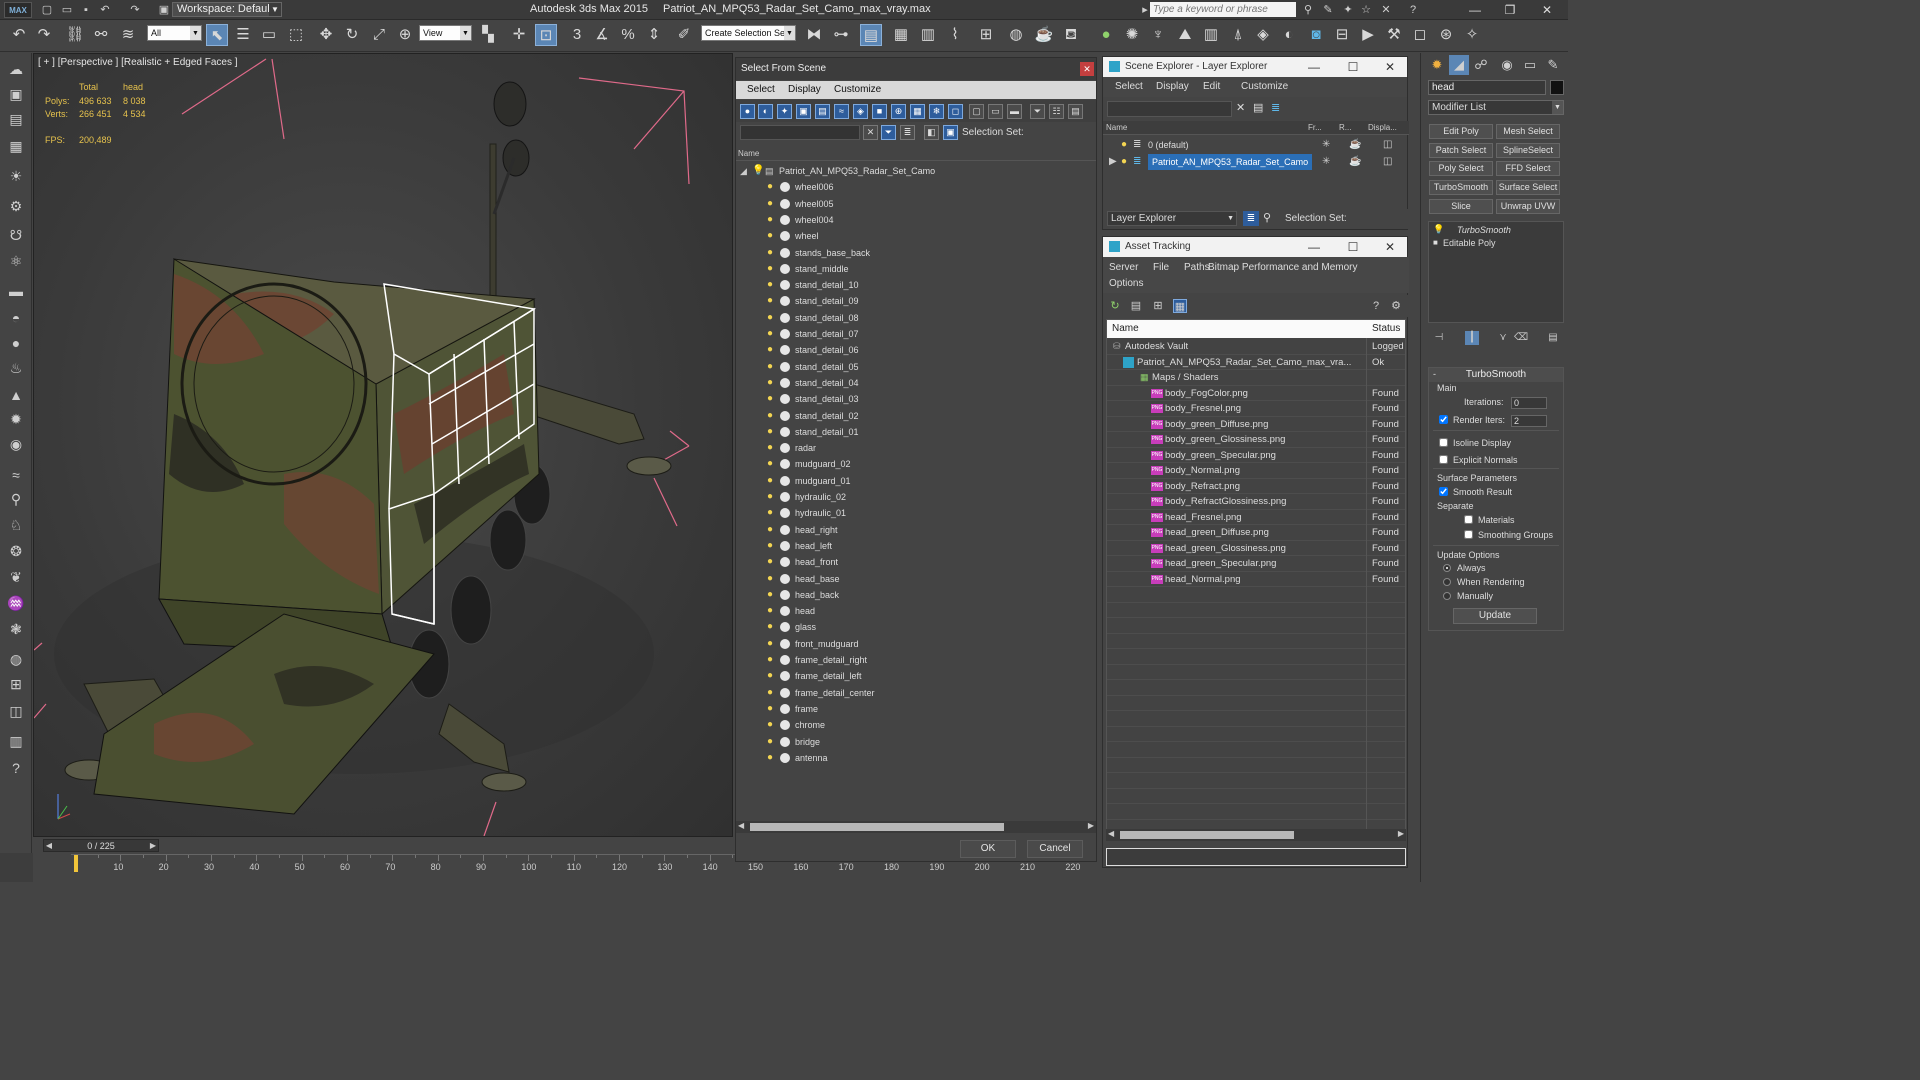 The width and height of the screenshot is (1920, 1080). Describe the element at coordinates (1238, 35) in the screenshot. I see `vray-sphere-icon: ⍋` at that location.